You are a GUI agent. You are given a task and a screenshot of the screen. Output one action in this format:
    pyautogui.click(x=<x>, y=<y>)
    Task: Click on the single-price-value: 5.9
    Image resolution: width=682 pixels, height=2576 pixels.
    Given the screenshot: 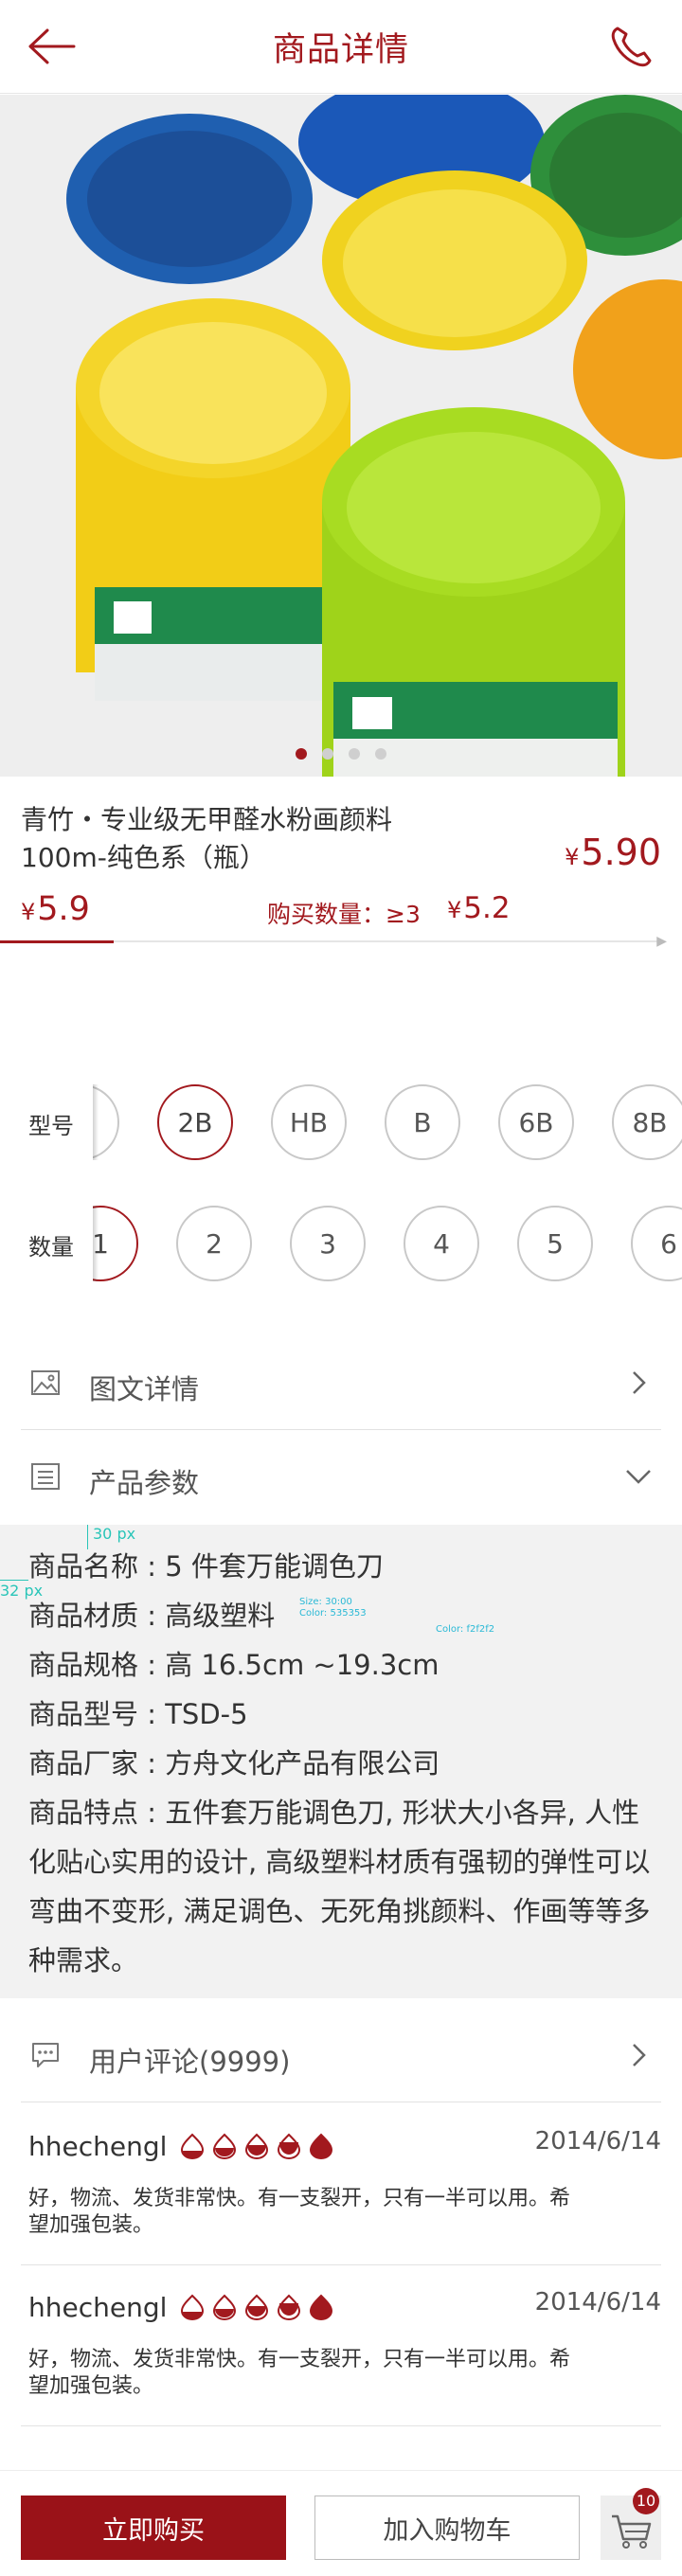 What is the action you would take?
    pyautogui.click(x=63, y=909)
    